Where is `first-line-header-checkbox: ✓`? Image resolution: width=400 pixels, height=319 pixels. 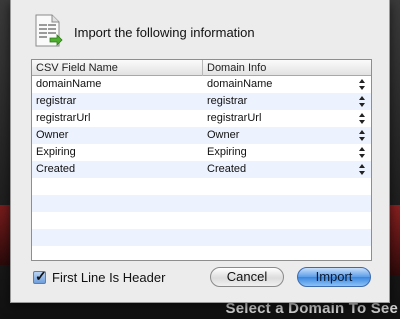
first-line-header-checkbox: ✓ is located at coordinates (40, 275).